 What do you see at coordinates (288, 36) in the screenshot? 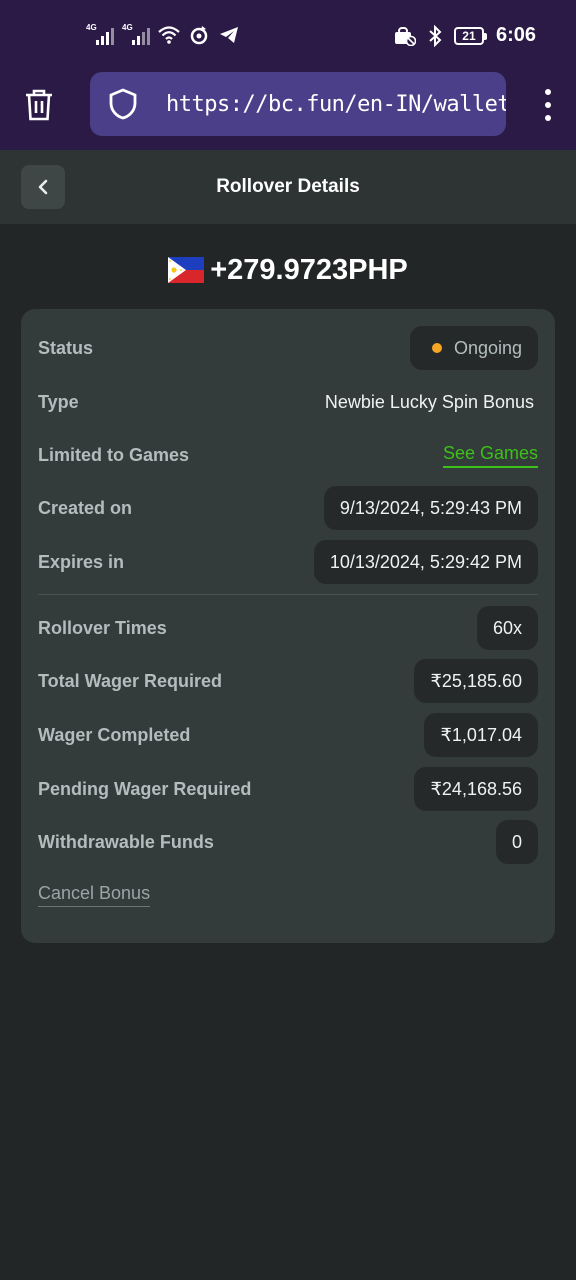
I see `status-bar: 4G 4G 21 6:06` at bounding box center [288, 36].